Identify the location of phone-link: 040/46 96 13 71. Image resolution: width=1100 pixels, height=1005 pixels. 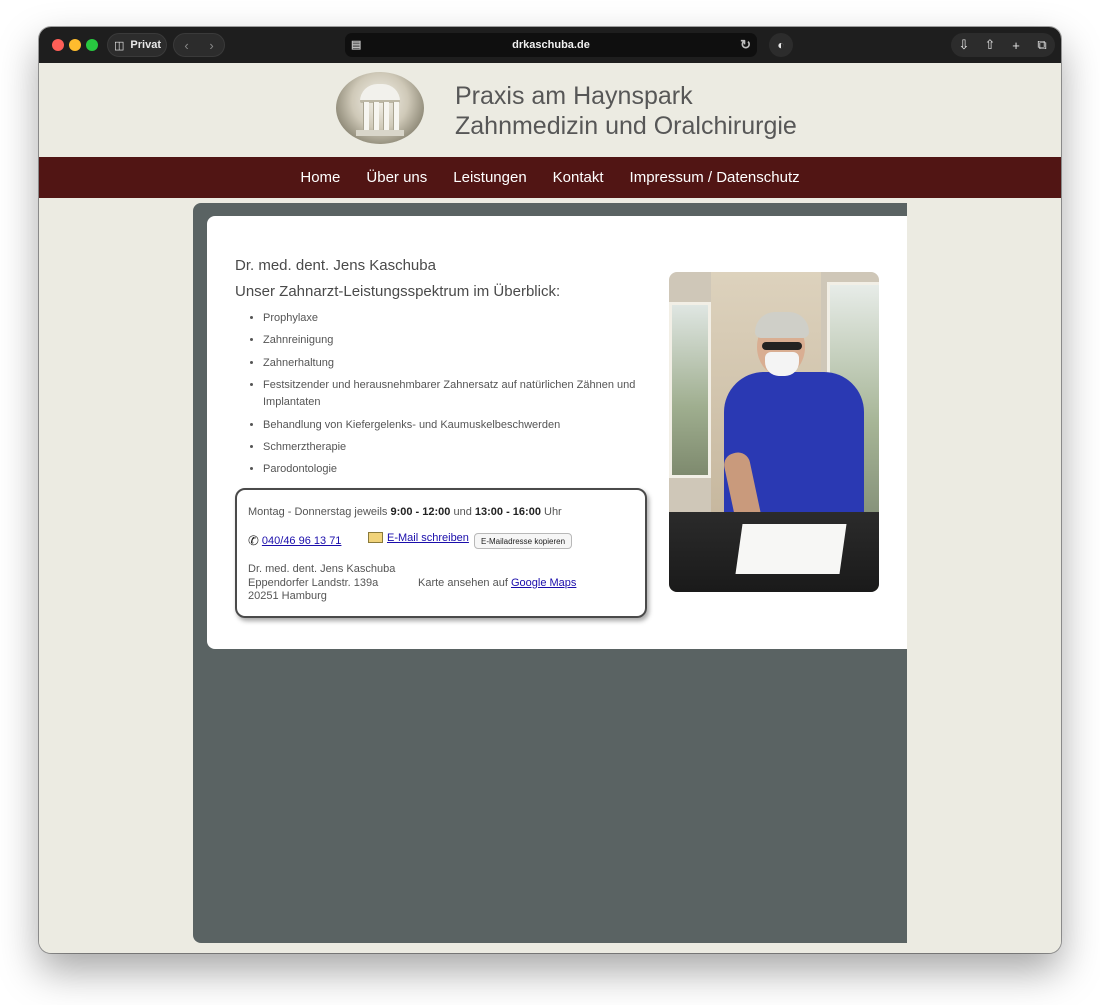
(302, 541).